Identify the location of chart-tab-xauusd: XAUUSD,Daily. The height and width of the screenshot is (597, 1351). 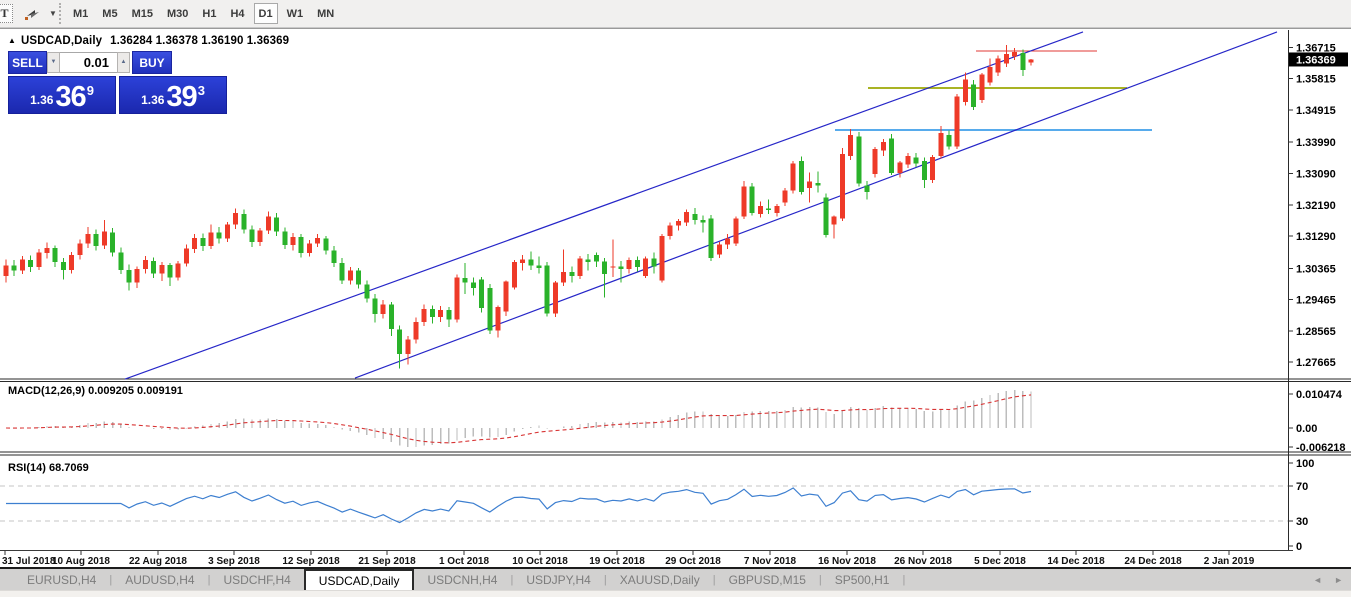
(660, 579).